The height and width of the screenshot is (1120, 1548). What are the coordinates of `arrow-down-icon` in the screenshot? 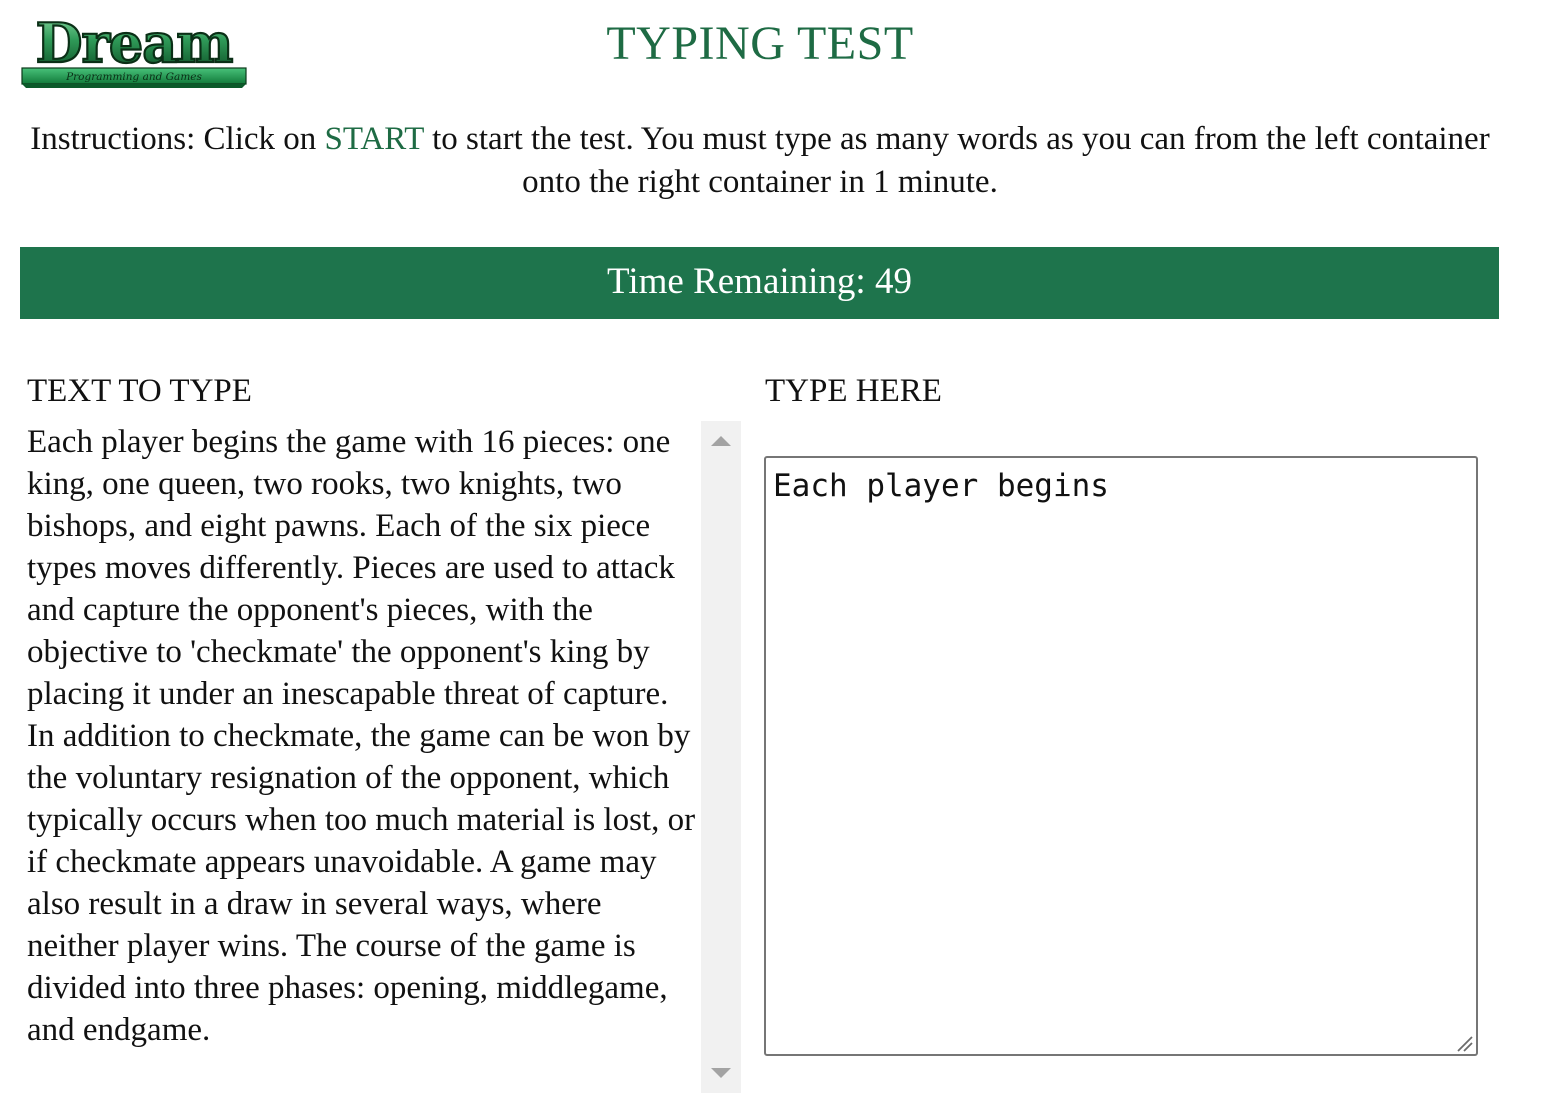 It's located at (721, 1073).